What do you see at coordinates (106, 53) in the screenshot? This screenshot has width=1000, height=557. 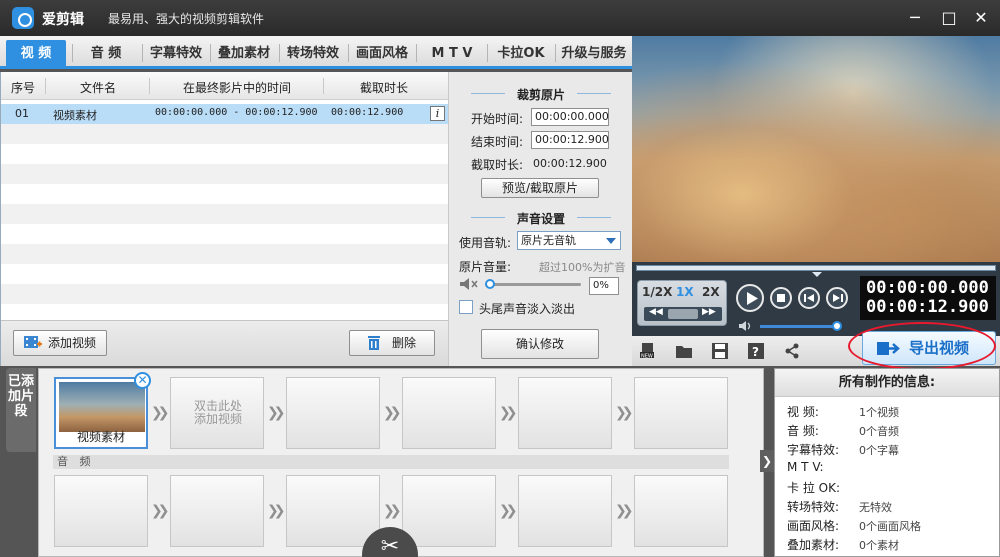 I see `tab-audio: 音 频` at bounding box center [106, 53].